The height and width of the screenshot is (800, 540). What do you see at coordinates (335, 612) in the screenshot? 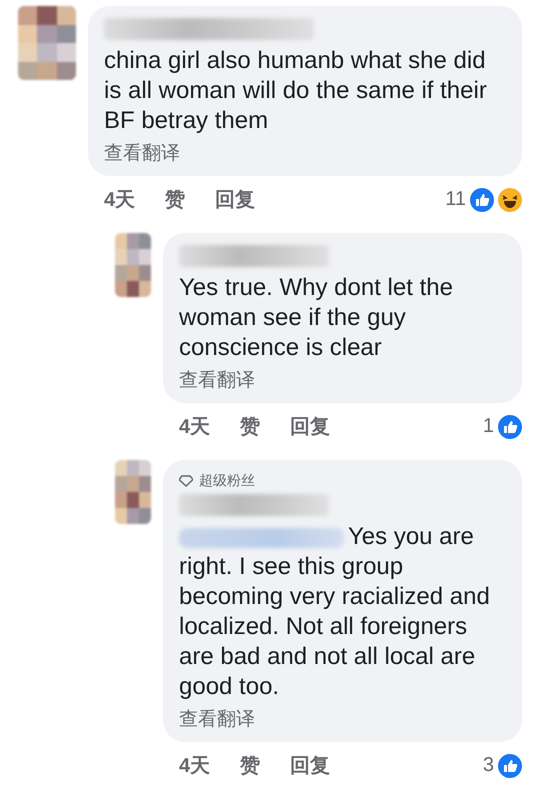
I see `comment-text: Yes you are right. I see this group becoming very racialized and localized. Not all foreigners are bad and not all local are good too.` at bounding box center [335, 612].